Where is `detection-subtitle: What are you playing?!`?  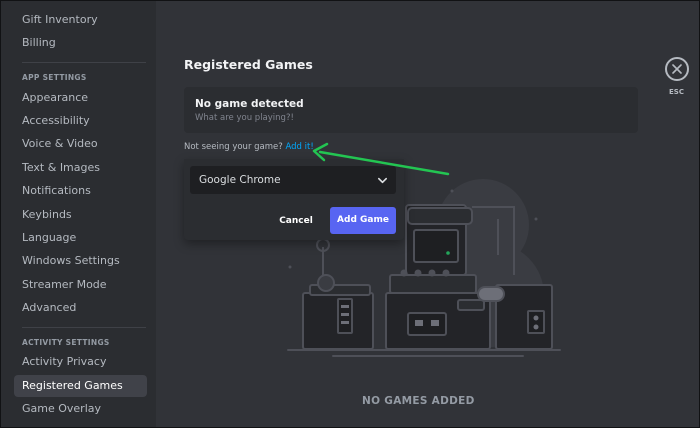
detection-subtitle: What are you playing?! is located at coordinates (244, 118).